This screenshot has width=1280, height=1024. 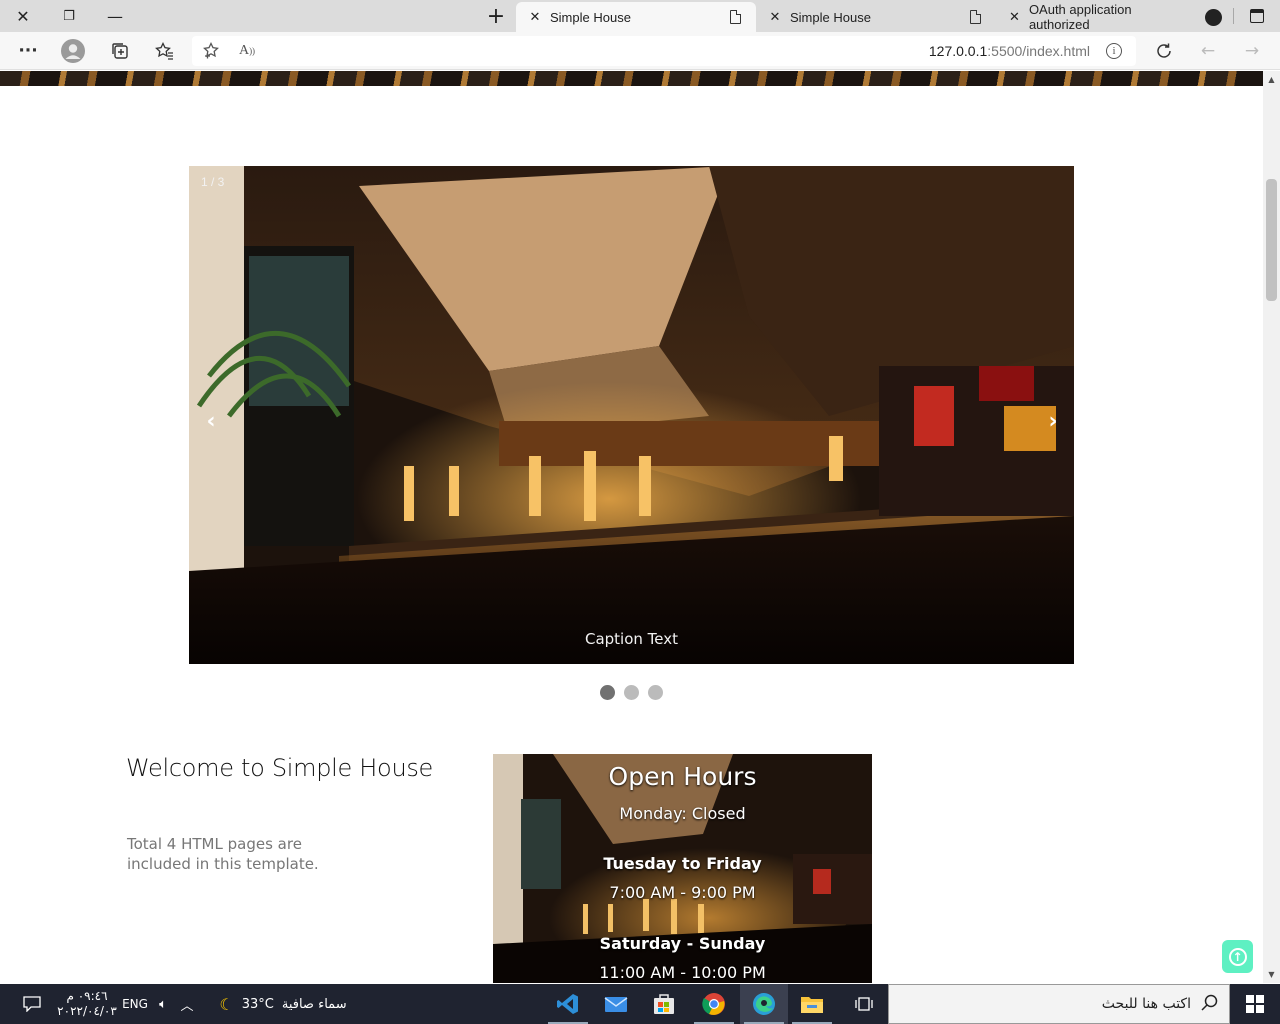 I want to click on tab-actions-icon, so click(x=1257, y=16).